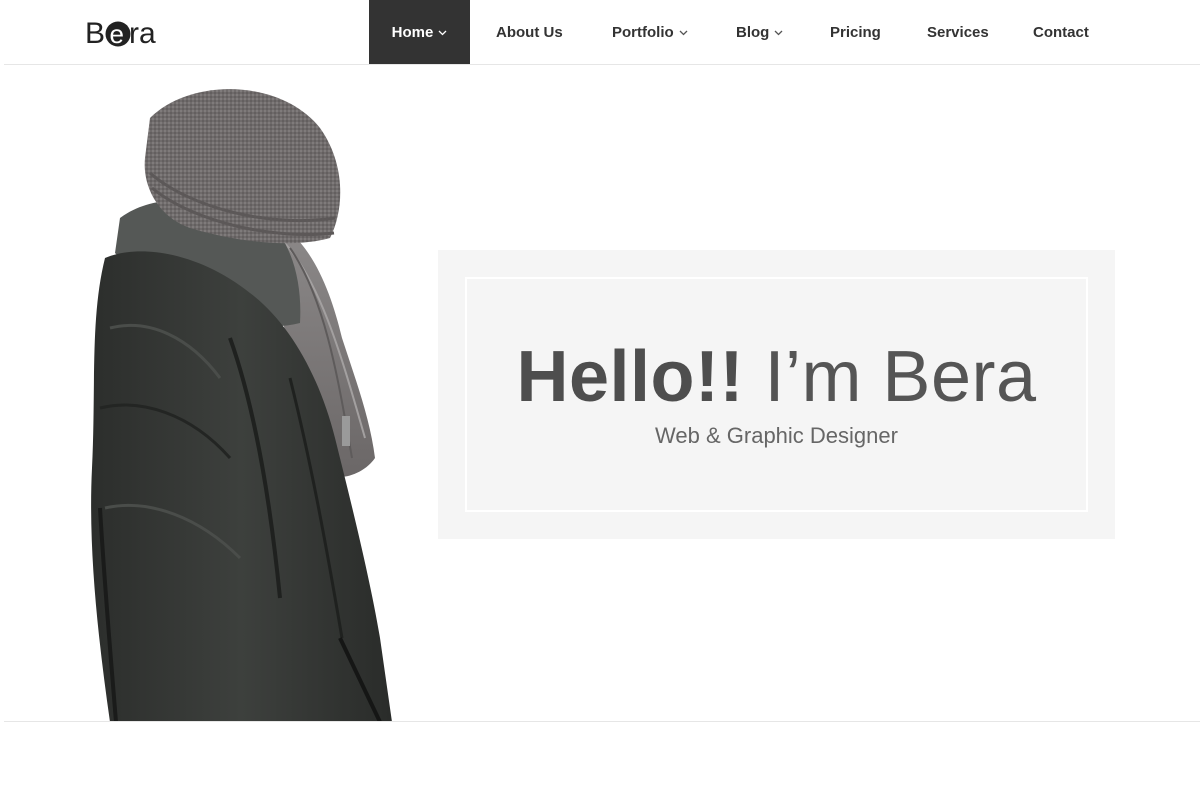 The width and height of the screenshot is (1200, 800). Describe the element at coordinates (1061, 32) in the screenshot. I see `nav-item-label: Contact` at that location.